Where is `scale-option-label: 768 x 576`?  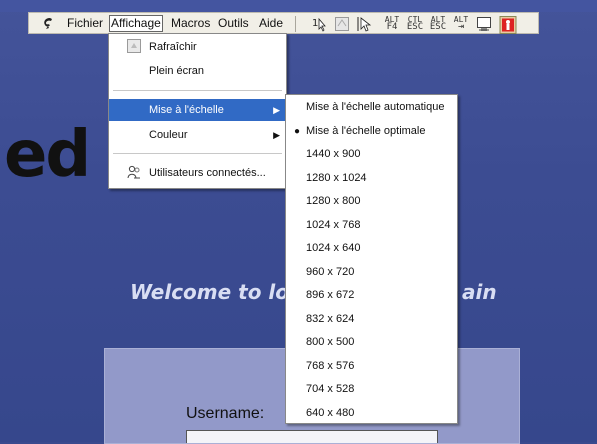 scale-option-label: 768 x 576 is located at coordinates (330, 365).